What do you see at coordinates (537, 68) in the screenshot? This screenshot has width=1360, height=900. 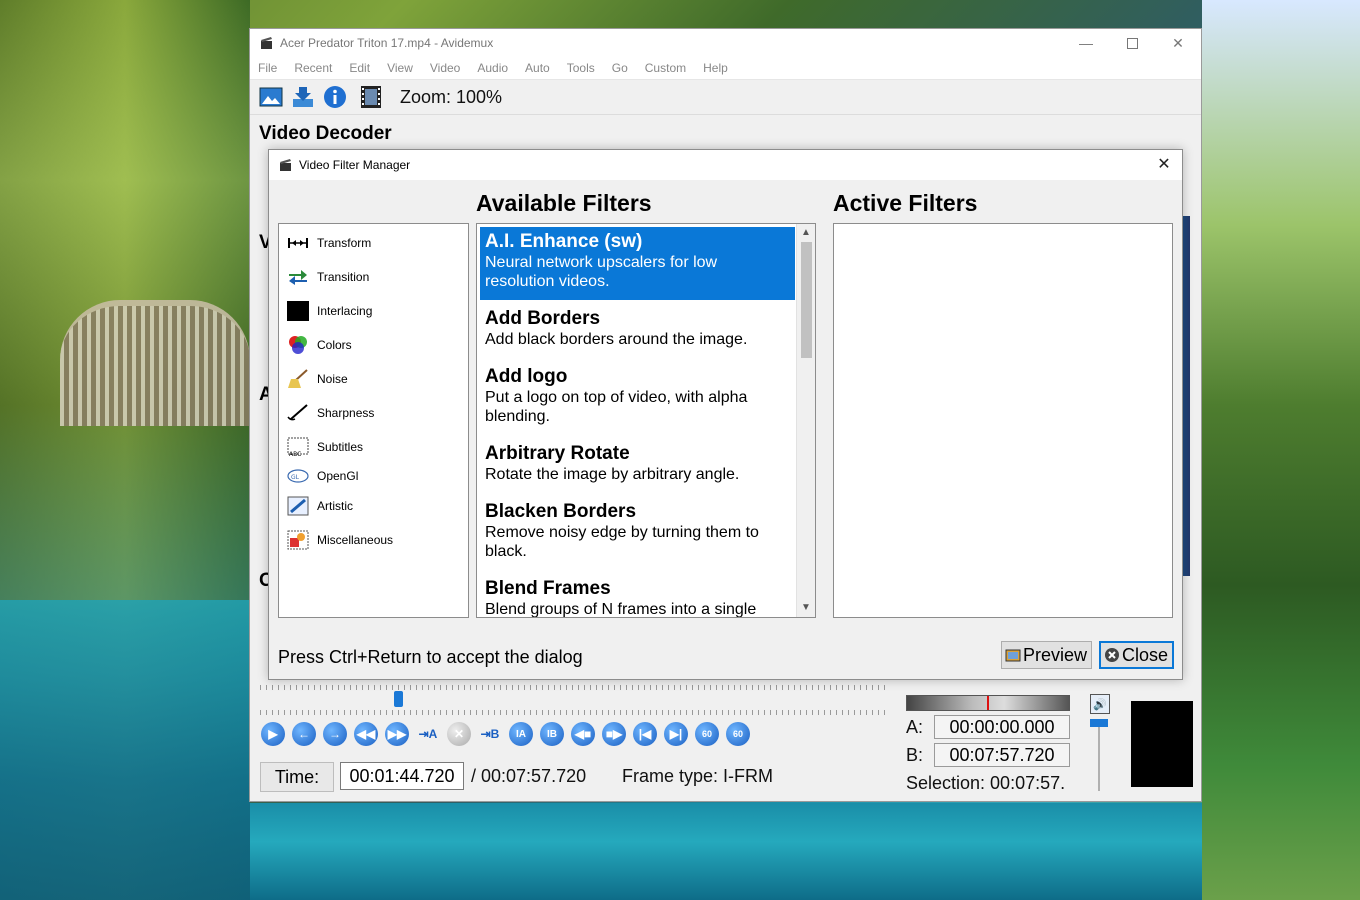 I see `menu-auto: Auto` at bounding box center [537, 68].